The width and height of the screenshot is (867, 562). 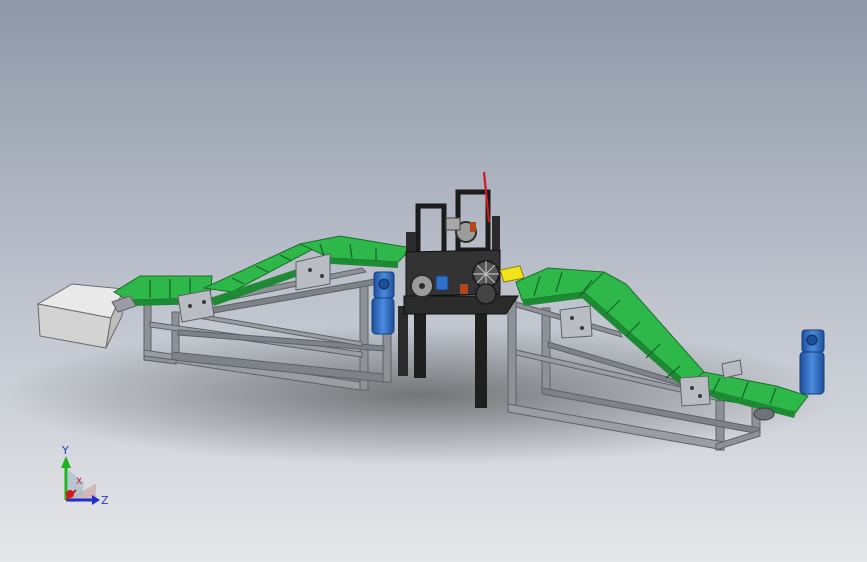 What do you see at coordinates (812, 362) in the screenshot?
I see `right-drive-motor` at bounding box center [812, 362].